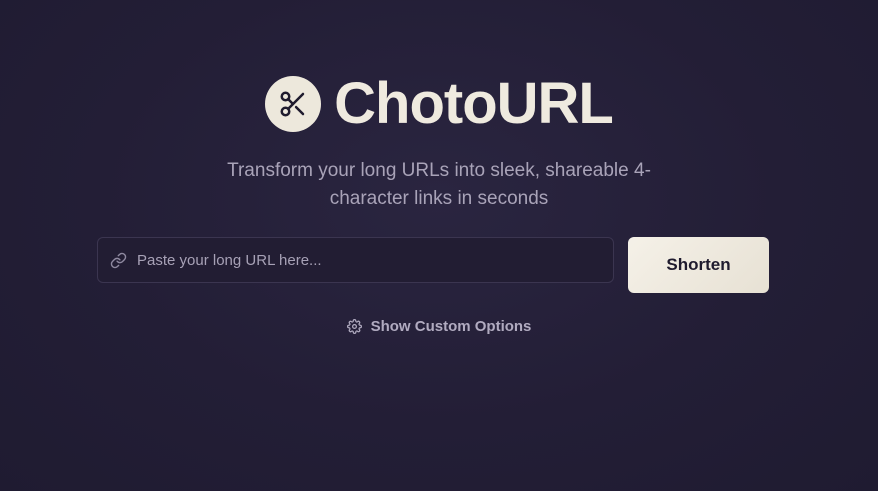  What do you see at coordinates (118, 260) in the screenshot?
I see `link-icon` at bounding box center [118, 260].